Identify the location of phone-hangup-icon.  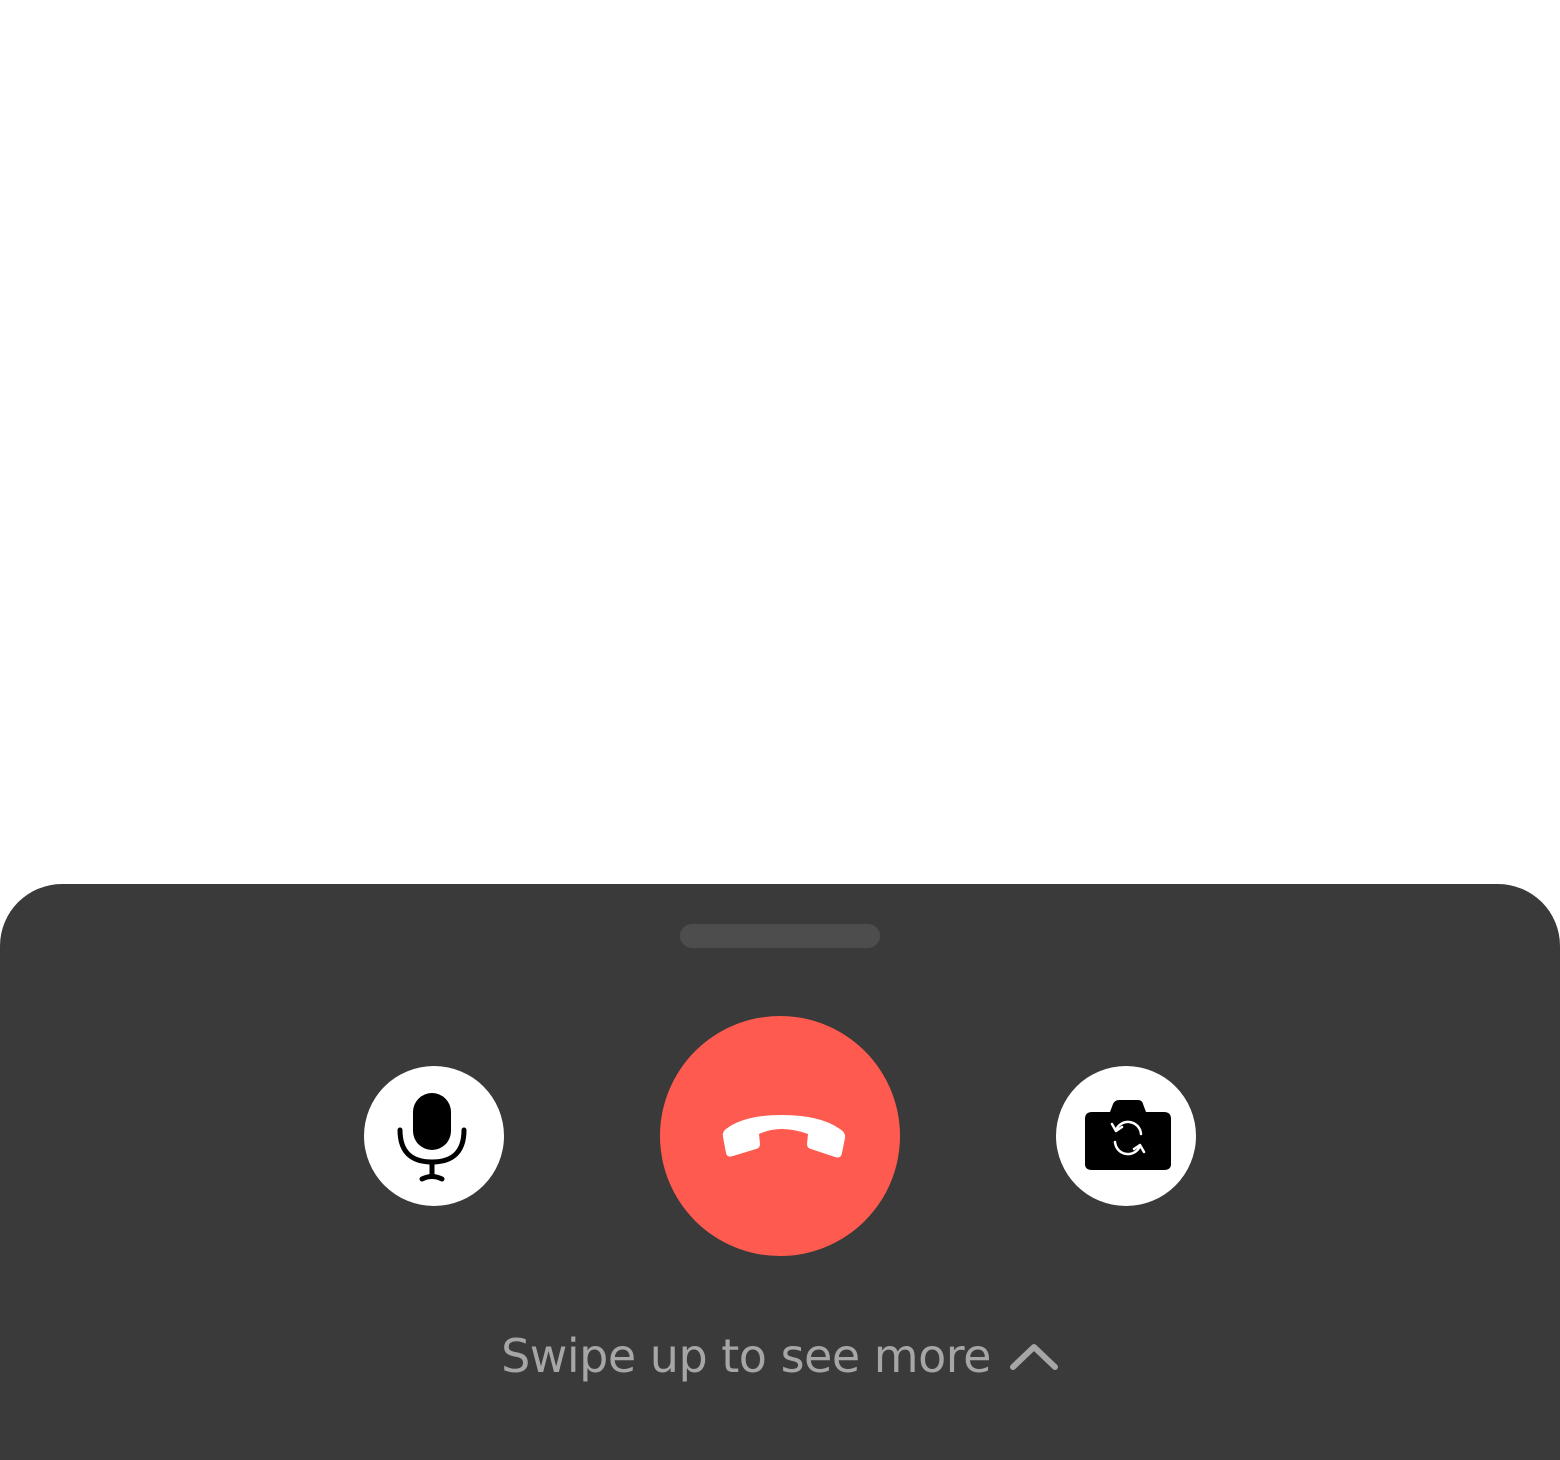
(784, 1136).